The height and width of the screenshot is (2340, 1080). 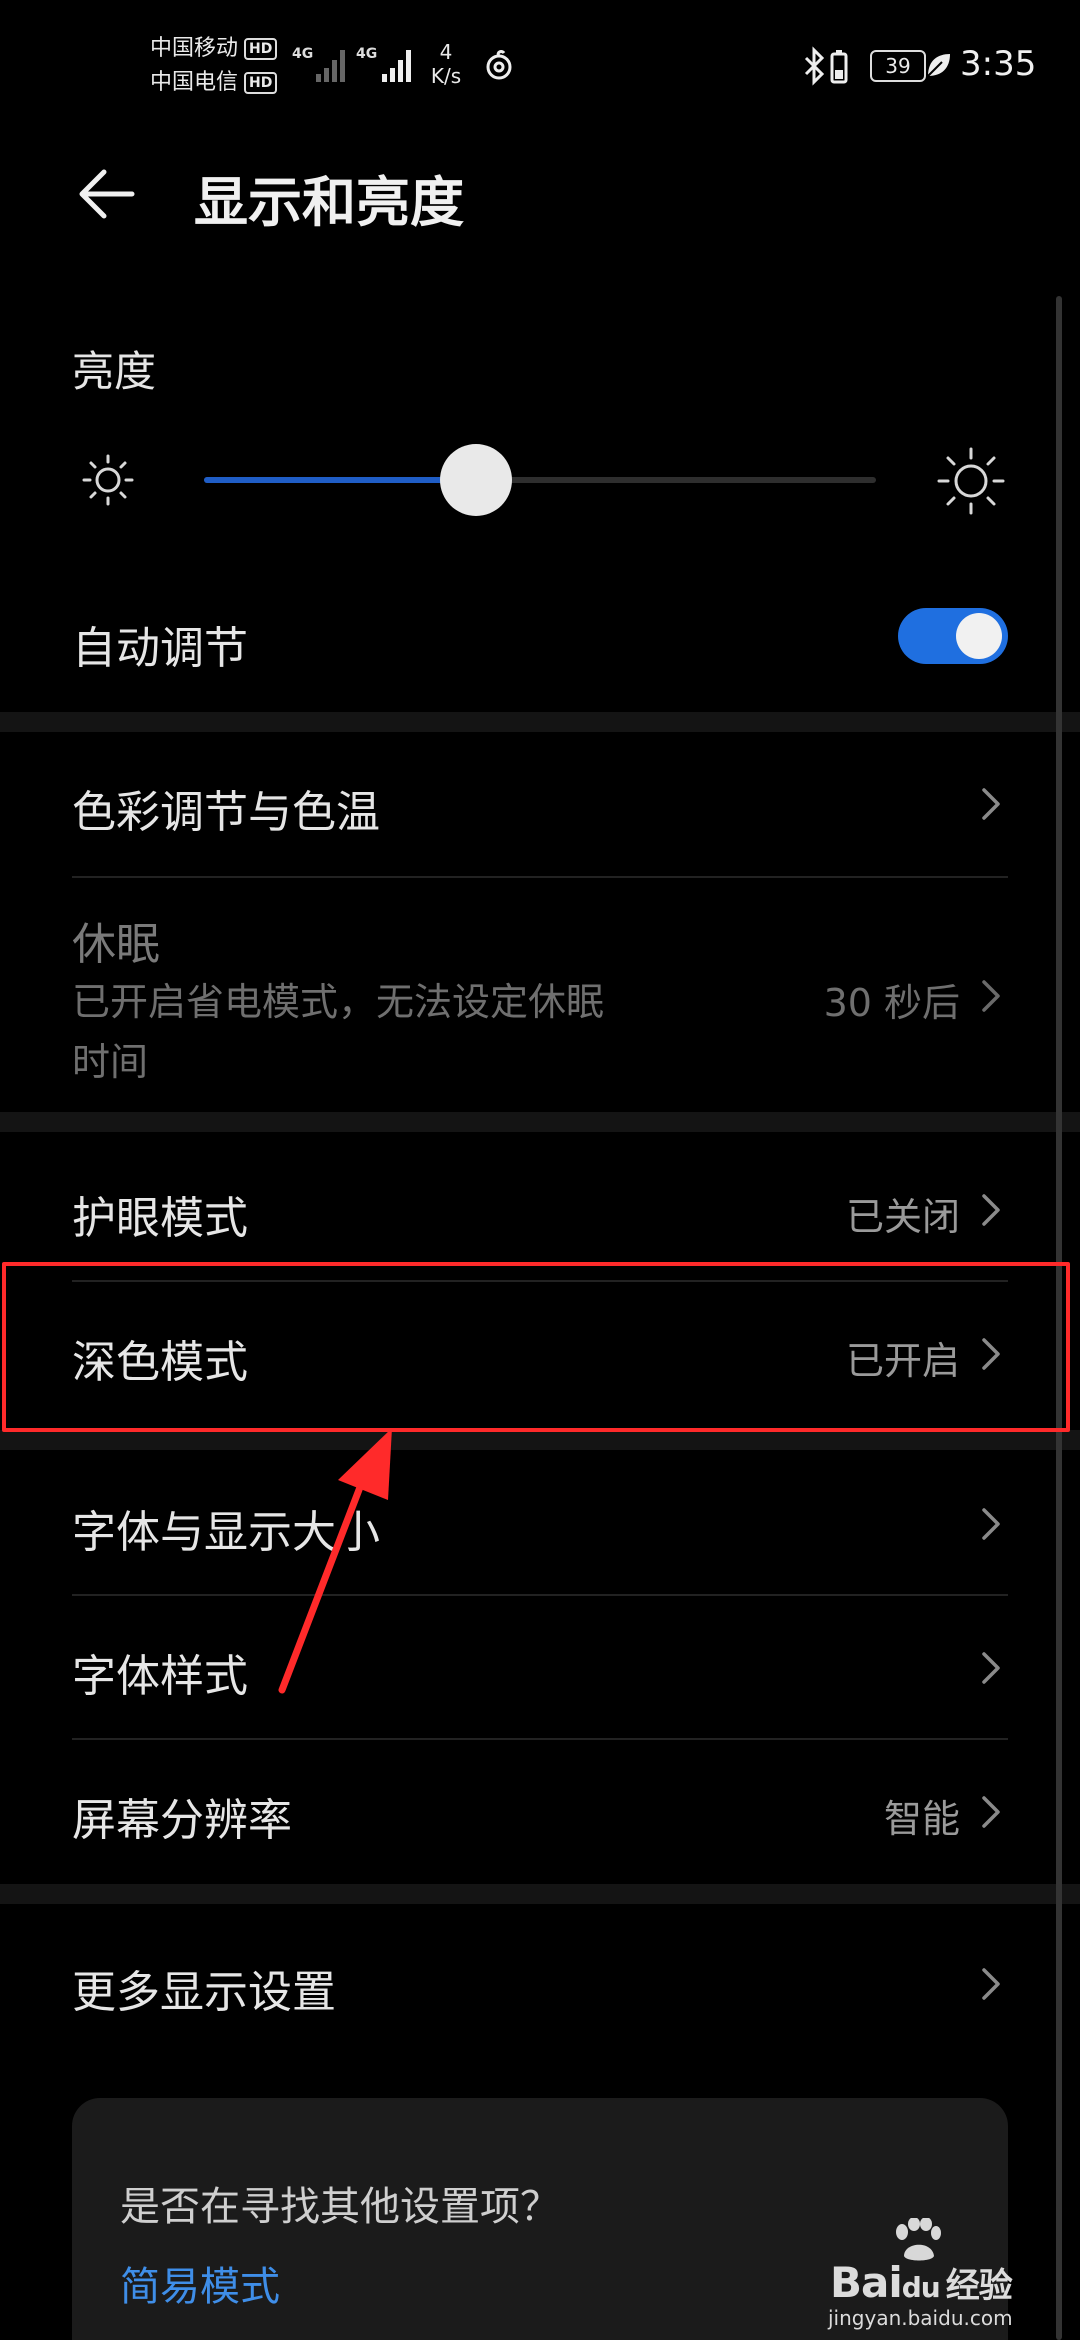 What do you see at coordinates (814, 66) in the screenshot?
I see `bluetooth-icon` at bounding box center [814, 66].